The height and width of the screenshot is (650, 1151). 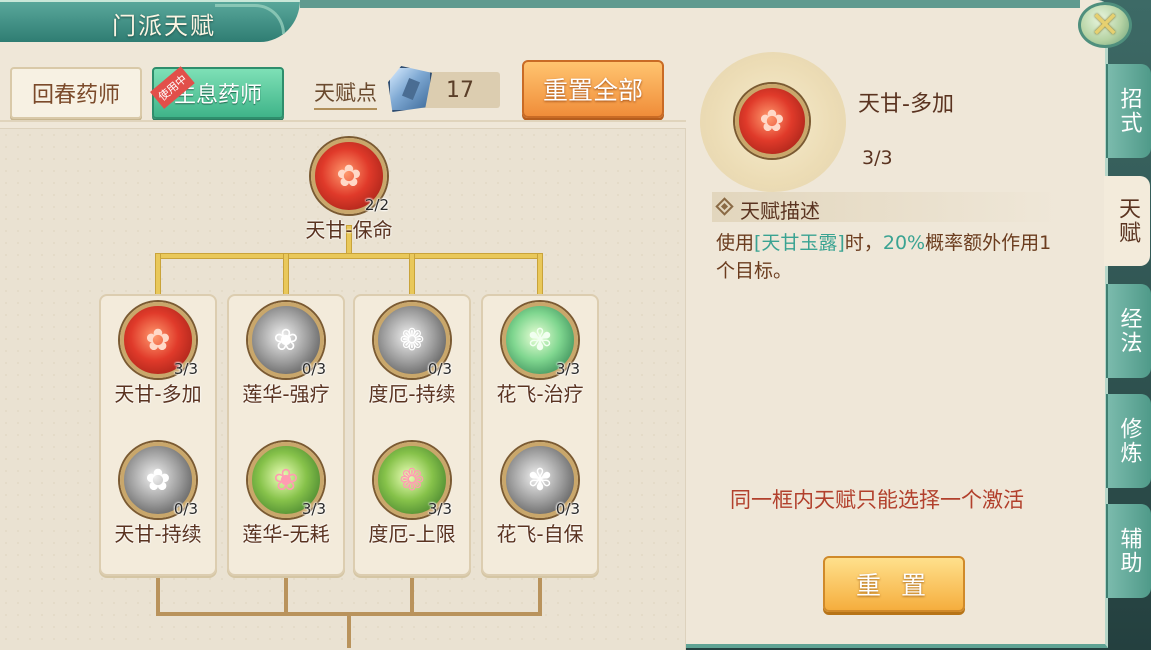 I want to click on talent-node: ✾ 3/3 花飞-治疗, so click(x=540, y=354).